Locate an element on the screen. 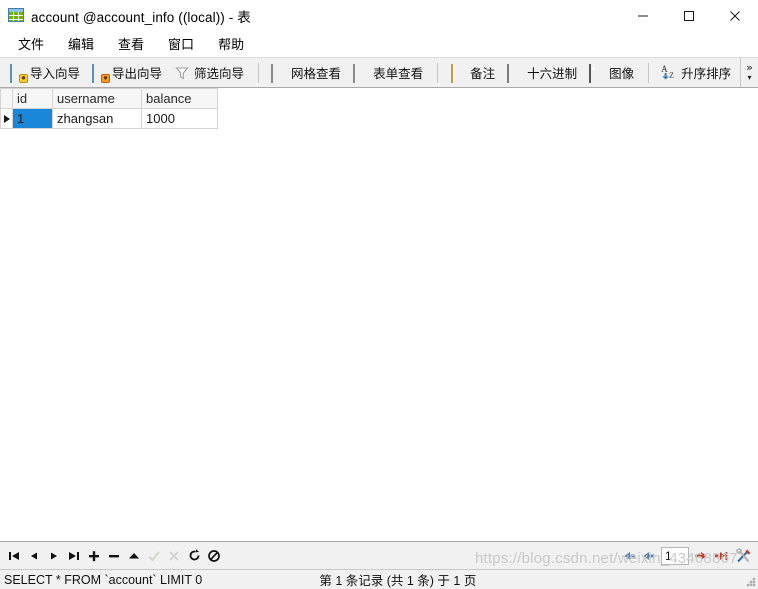 This screenshot has height=589, width=758. triangle-up-icon is located at coordinates (134, 556).